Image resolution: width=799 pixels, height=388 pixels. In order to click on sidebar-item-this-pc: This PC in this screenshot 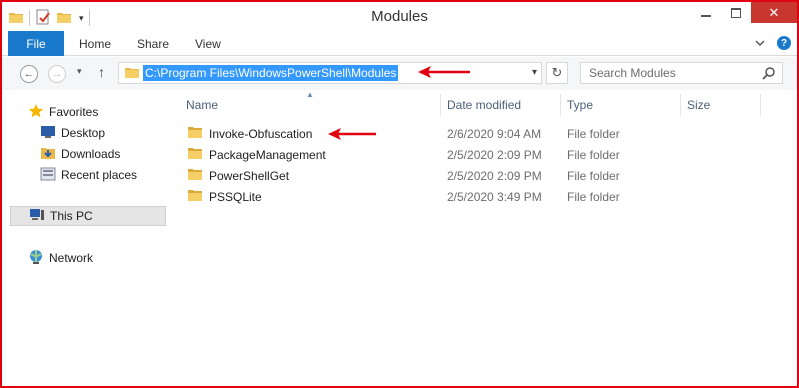, I will do `click(88, 216)`.